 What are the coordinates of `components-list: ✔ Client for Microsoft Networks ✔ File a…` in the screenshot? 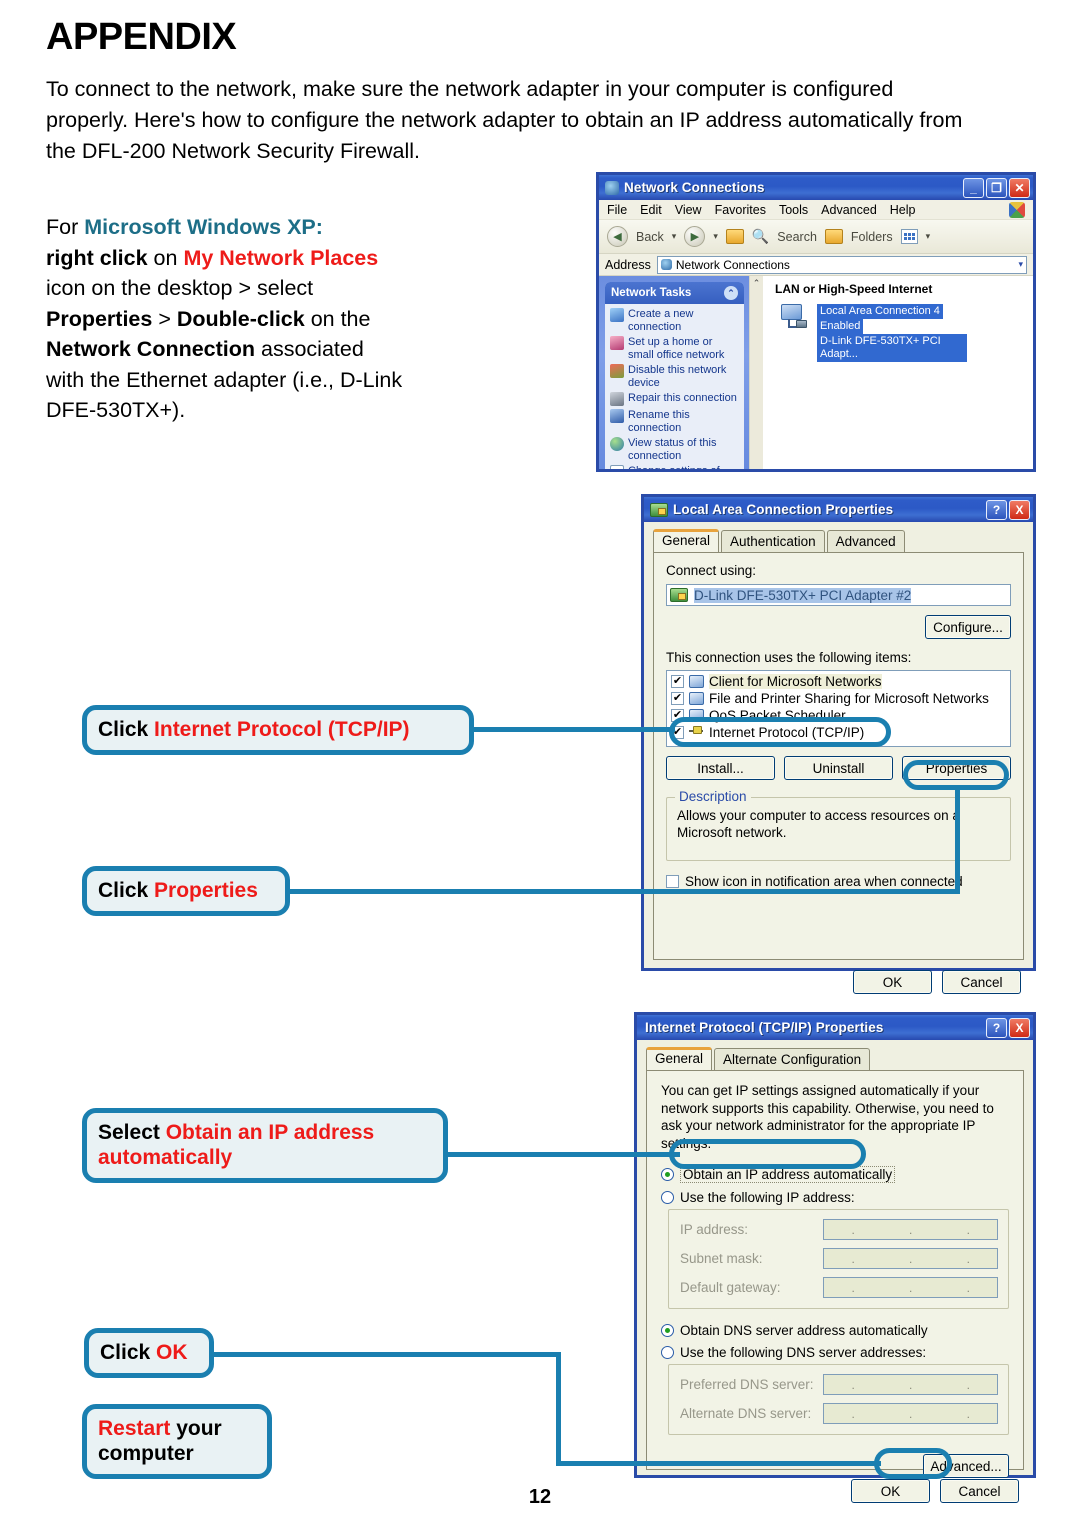 It's located at (838, 708).